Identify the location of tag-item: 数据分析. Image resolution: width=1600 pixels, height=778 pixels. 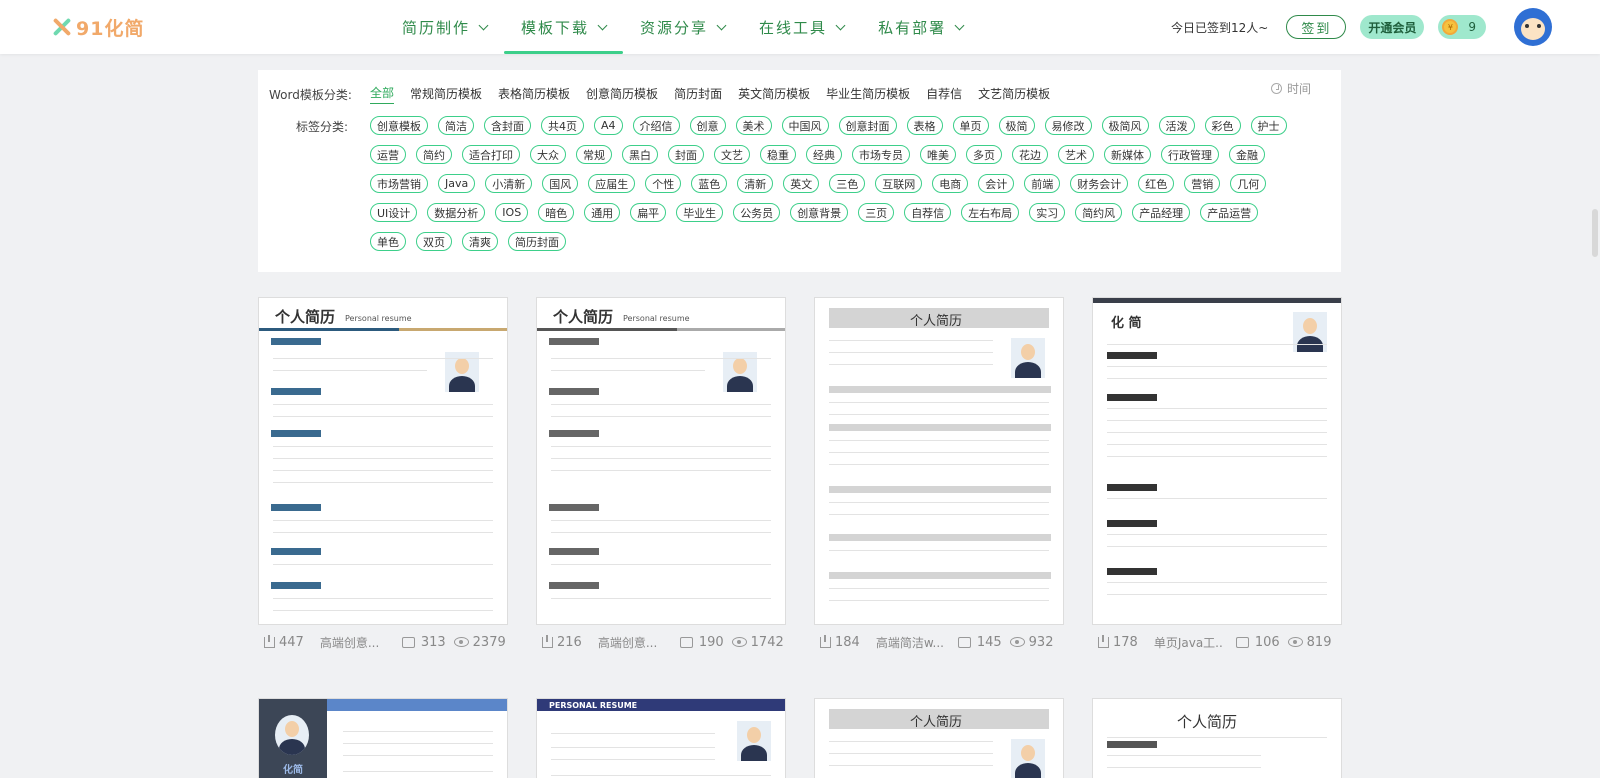
(456, 212).